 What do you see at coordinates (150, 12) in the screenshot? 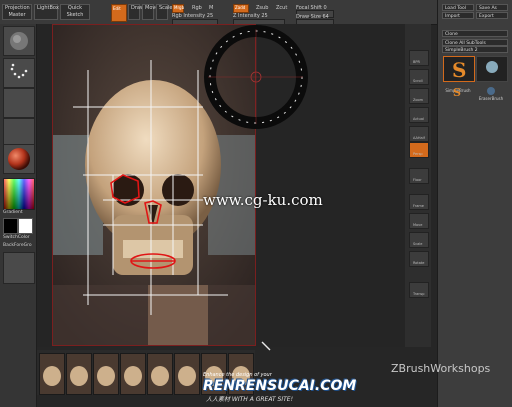
I see `move-button: Move` at bounding box center [150, 12].